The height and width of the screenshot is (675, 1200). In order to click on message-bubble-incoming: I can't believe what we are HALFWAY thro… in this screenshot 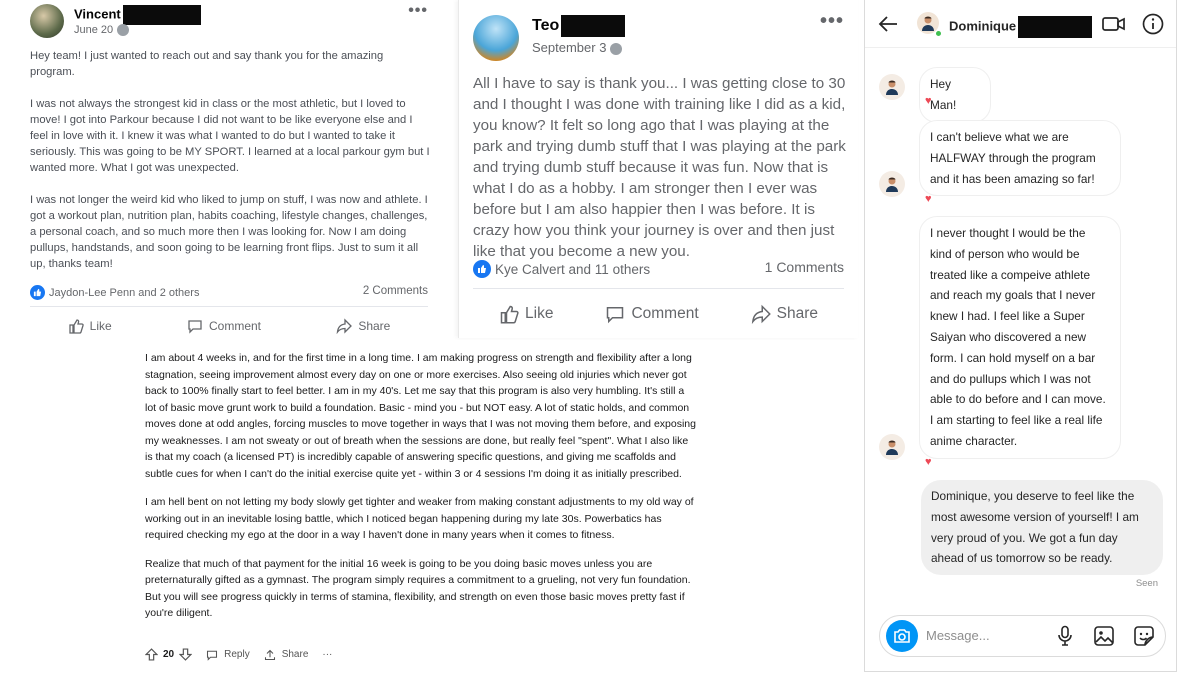, I will do `click(1020, 158)`.